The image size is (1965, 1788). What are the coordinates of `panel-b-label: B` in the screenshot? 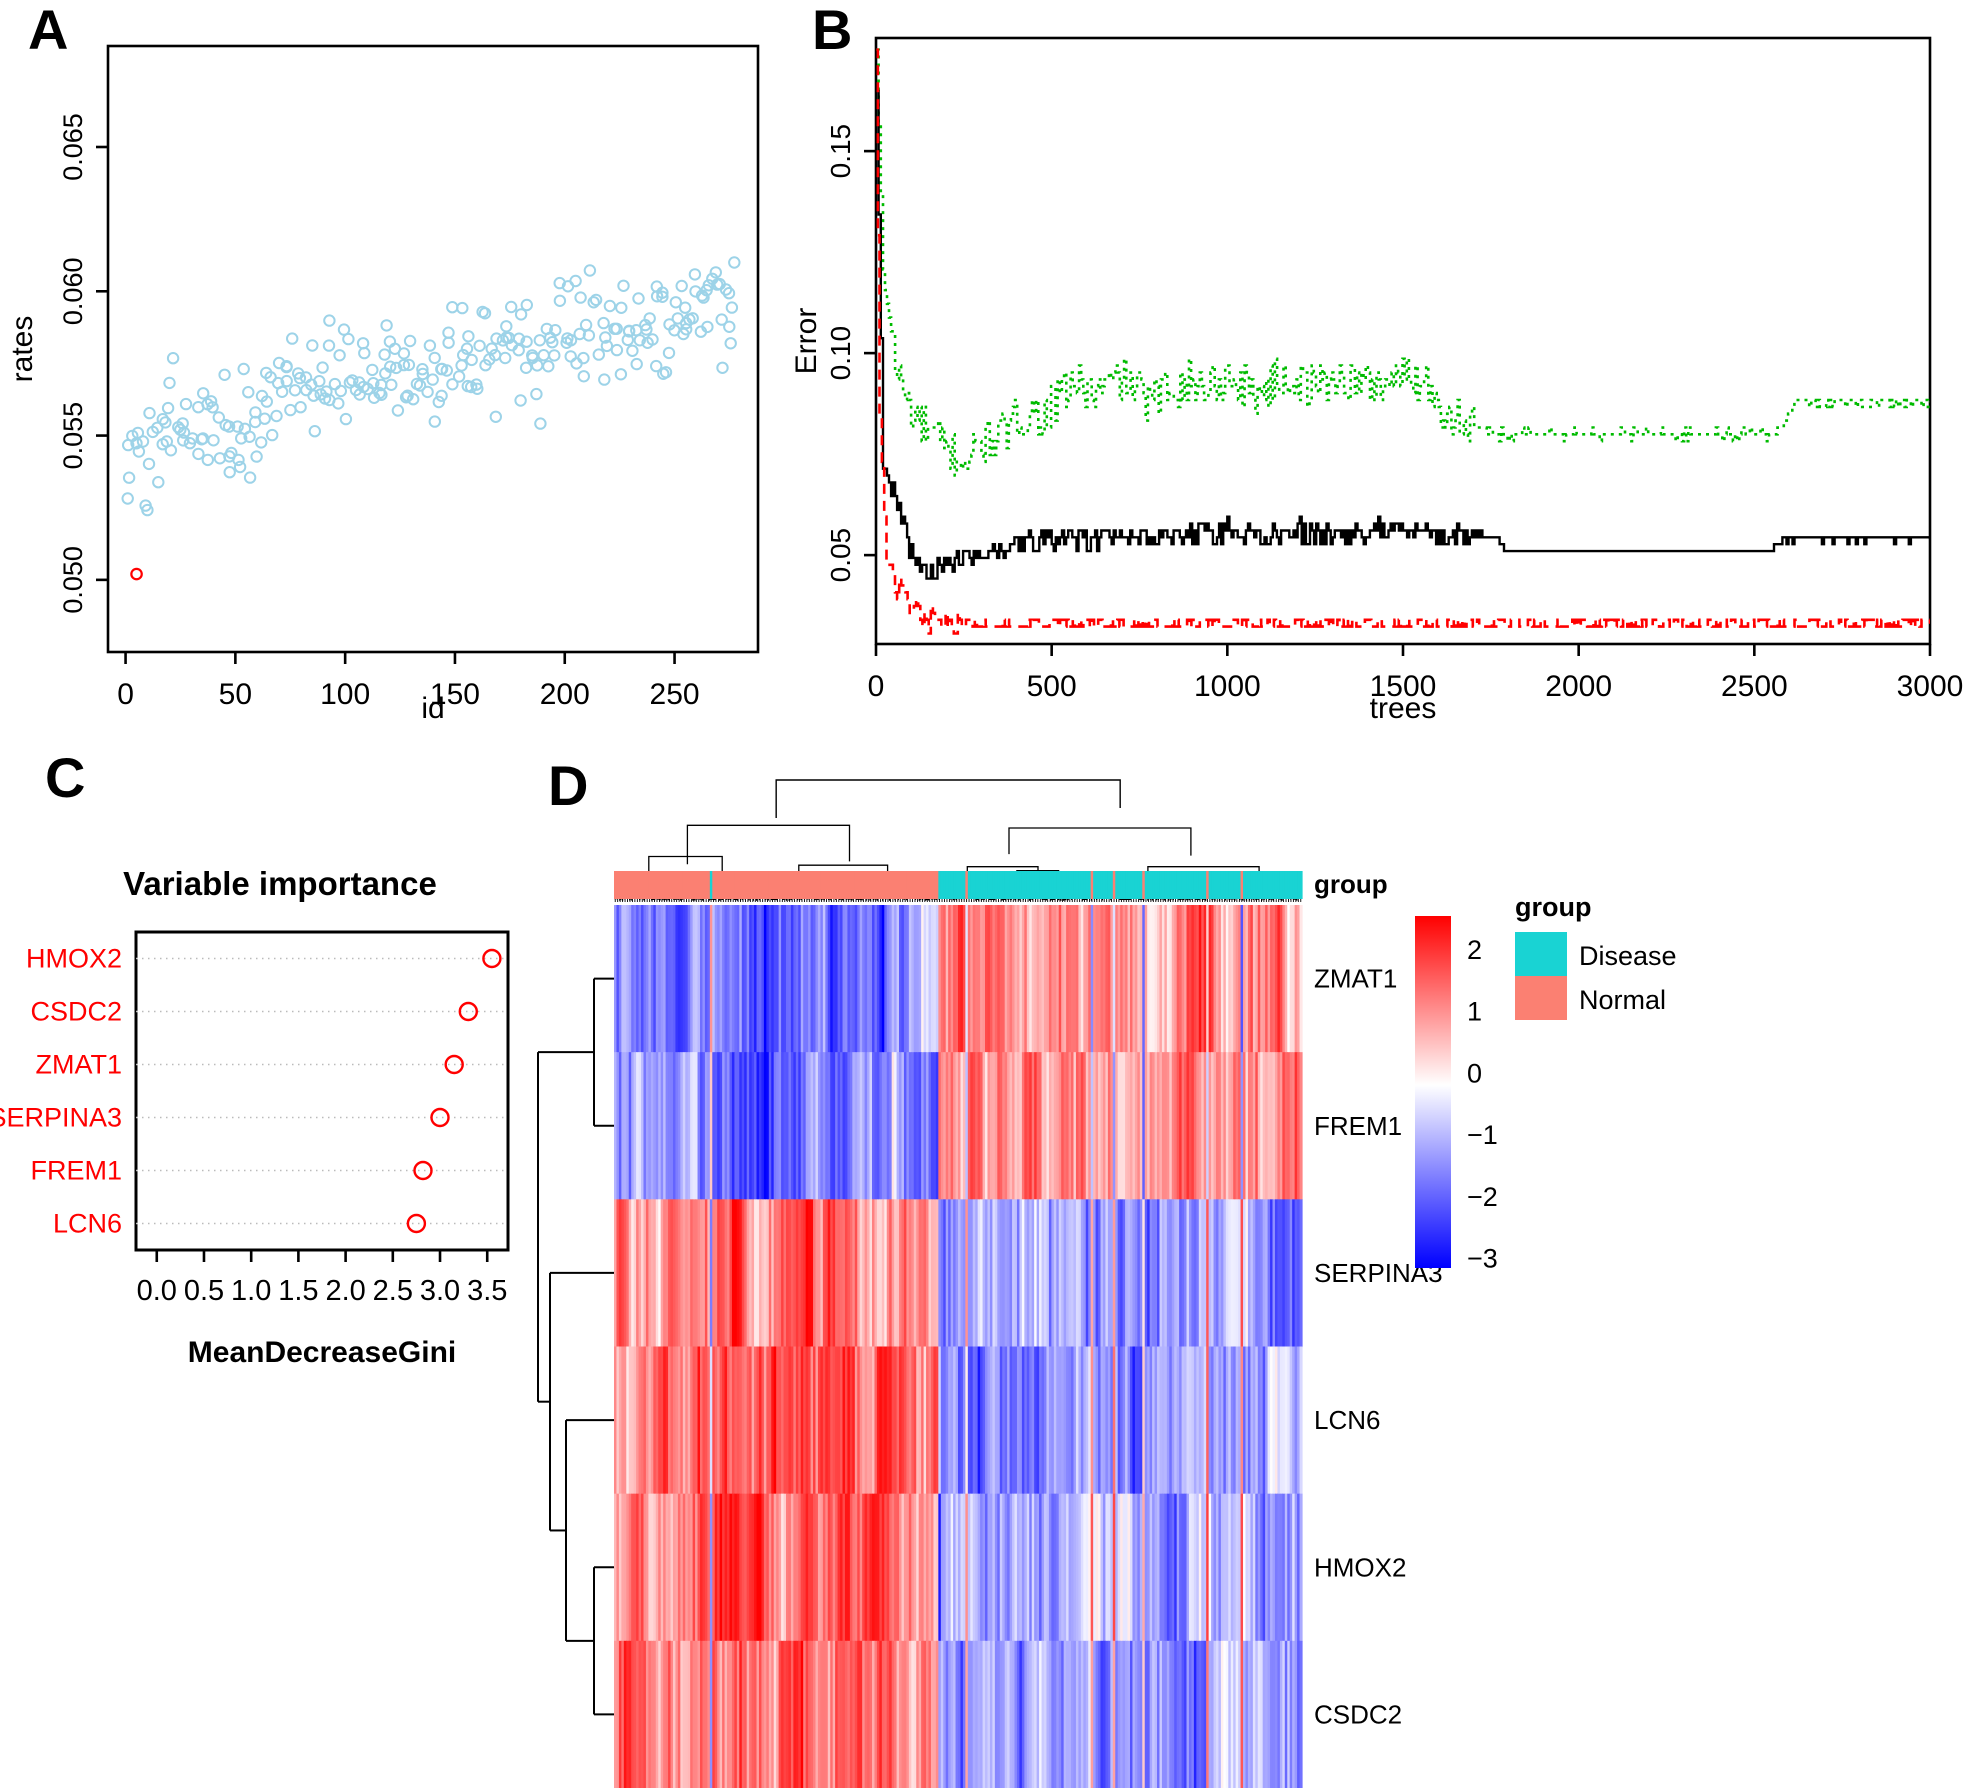 It's located at (832, 30).